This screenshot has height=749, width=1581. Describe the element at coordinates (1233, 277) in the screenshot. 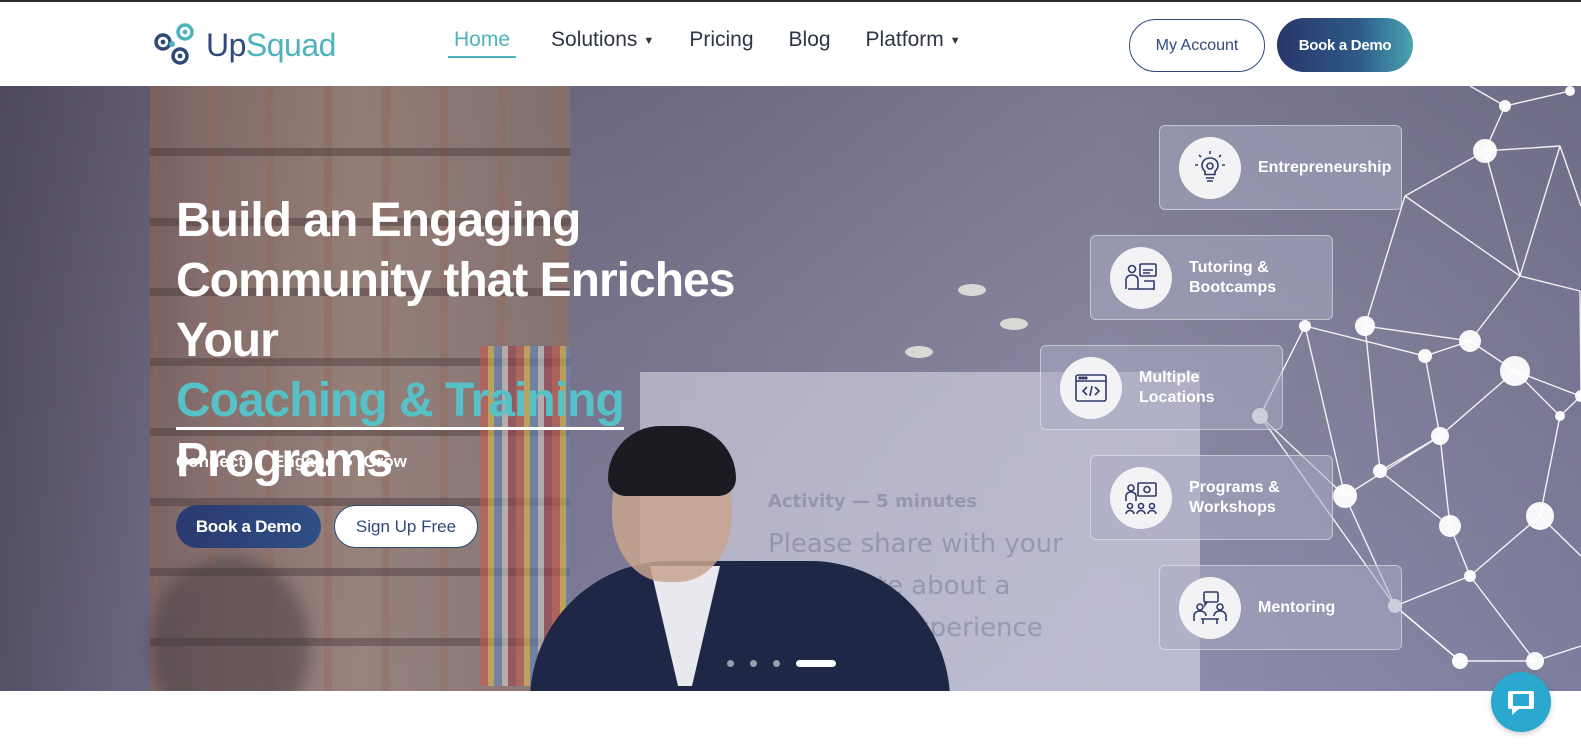

I see `card-tutoring-label: Tutoring & Bootcamps` at that location.